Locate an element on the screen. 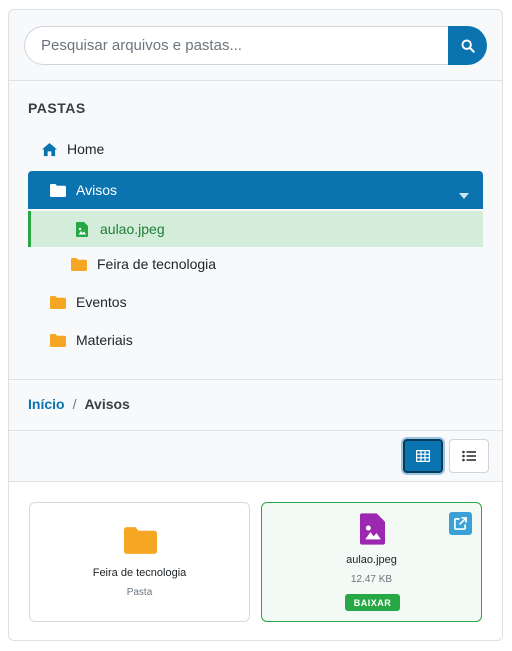 This screenshot has width=512, height=651. tree-item-label: Home is located at coordinates (86, 149).